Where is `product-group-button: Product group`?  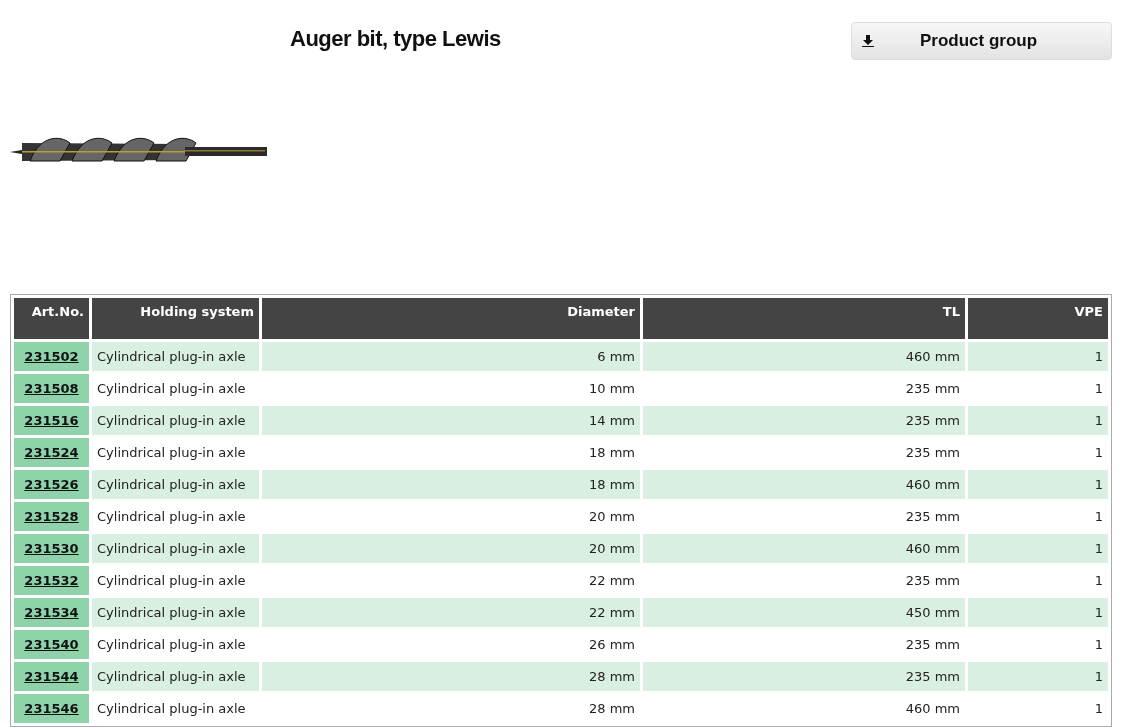
product-group-button: Product group is located at coordinates (981, 41).